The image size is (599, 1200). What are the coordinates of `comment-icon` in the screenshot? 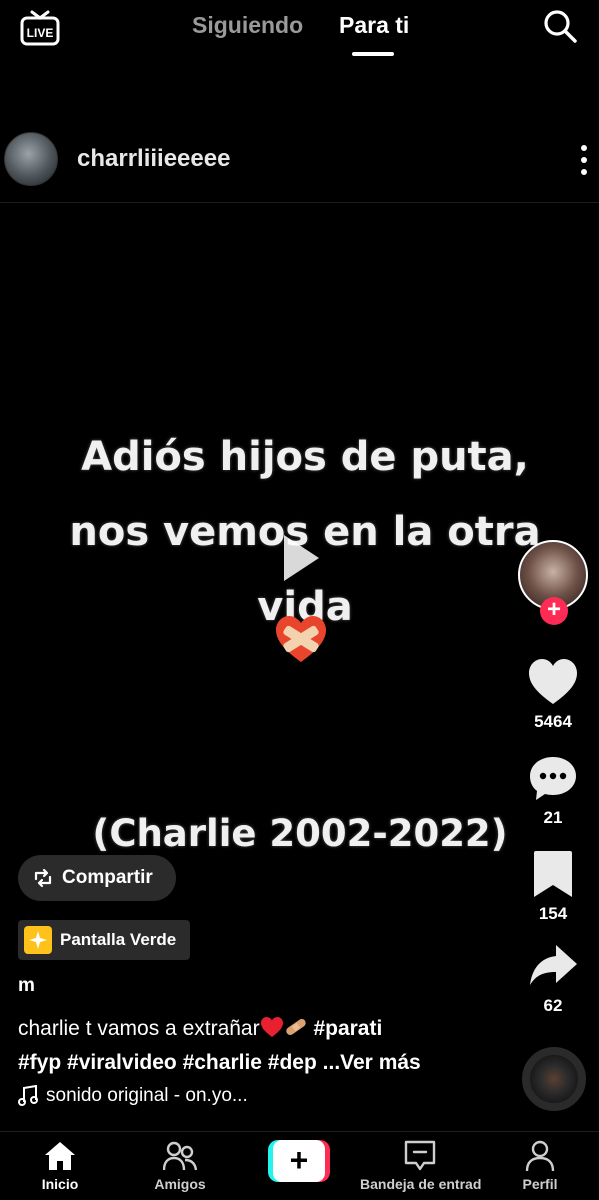 It's located at (553, 778).